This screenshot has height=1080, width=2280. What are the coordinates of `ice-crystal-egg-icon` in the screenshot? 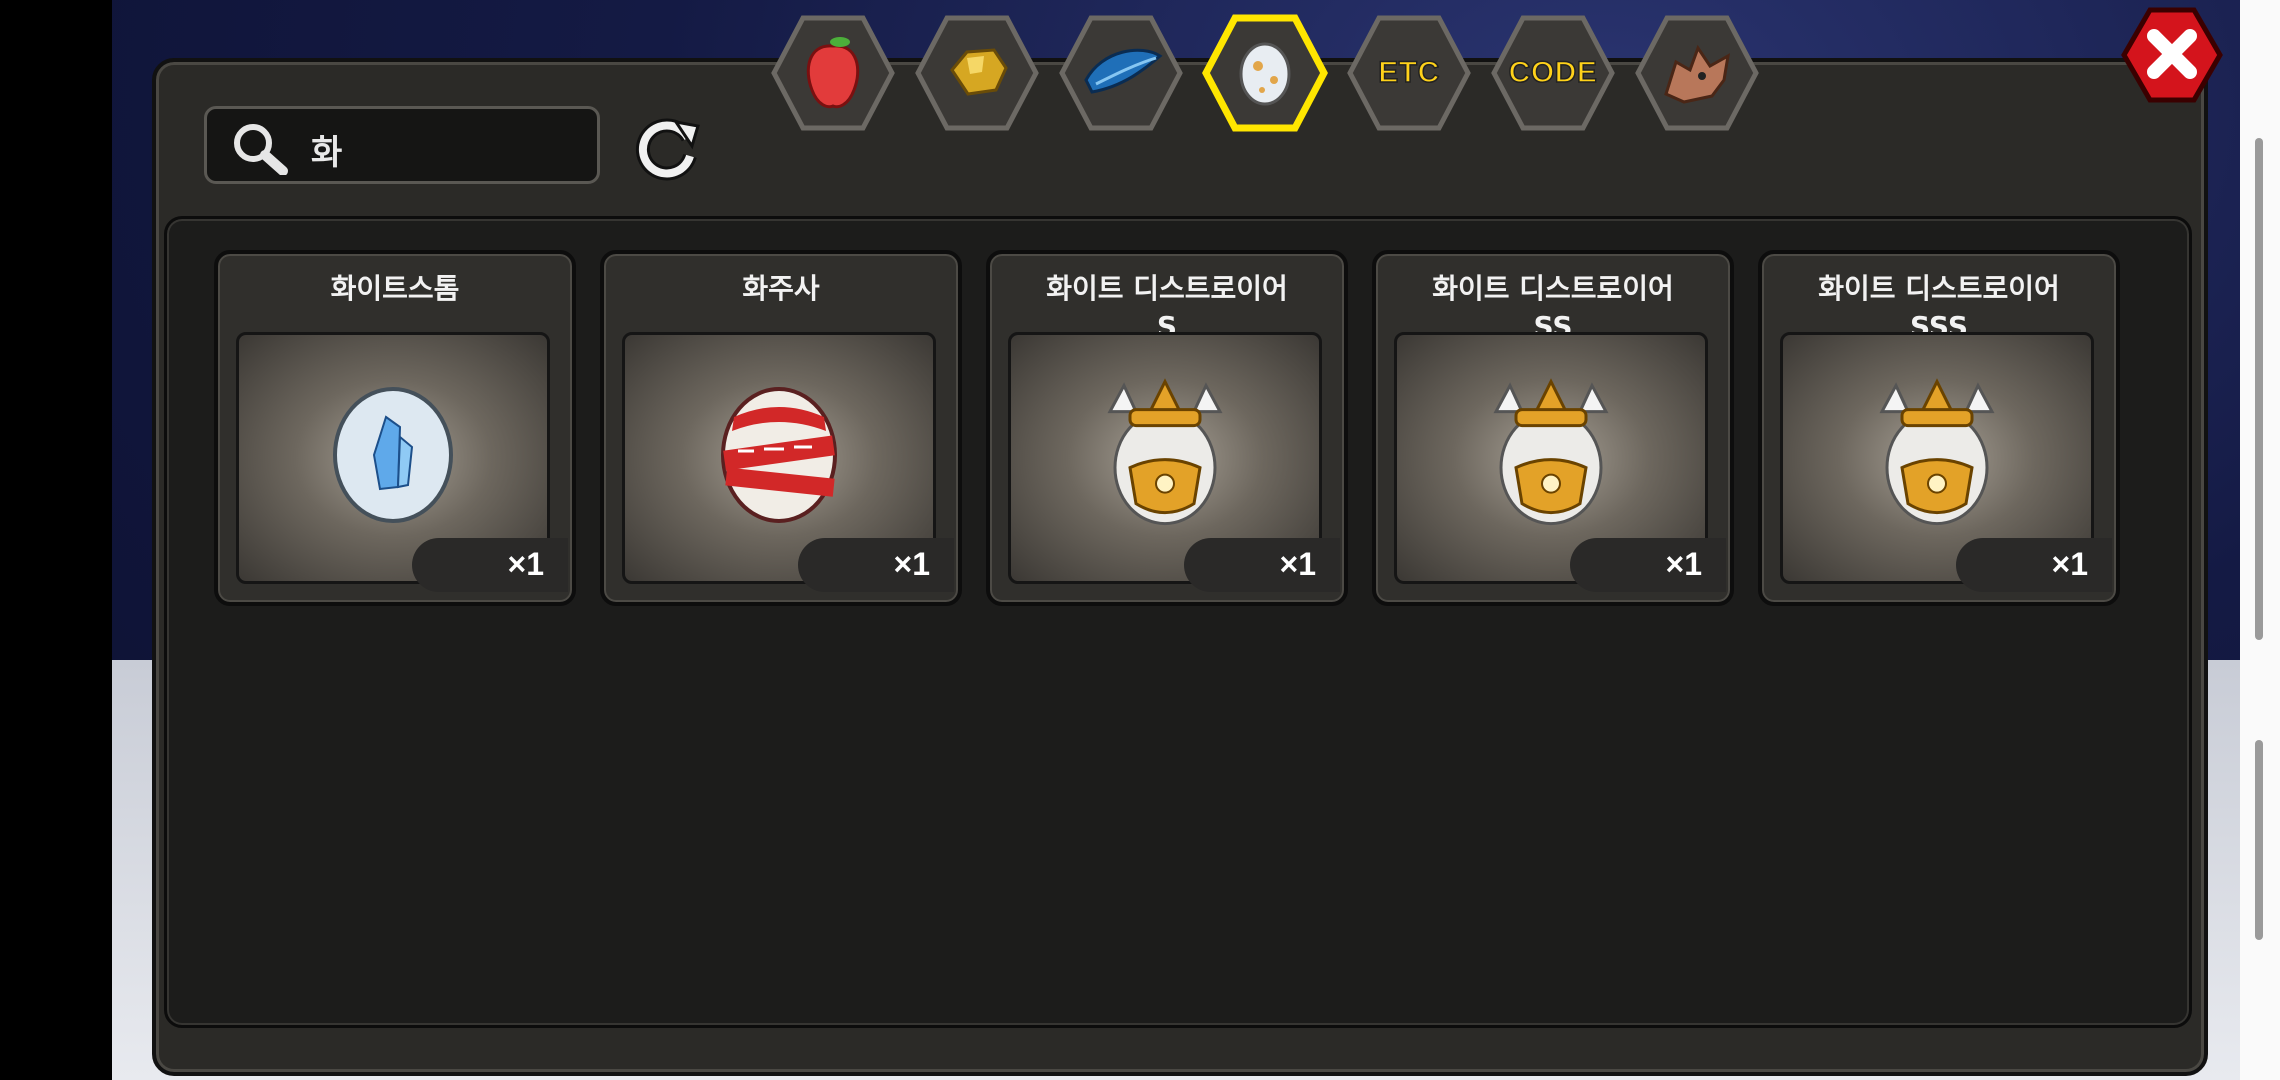 It's located at (393, 455).